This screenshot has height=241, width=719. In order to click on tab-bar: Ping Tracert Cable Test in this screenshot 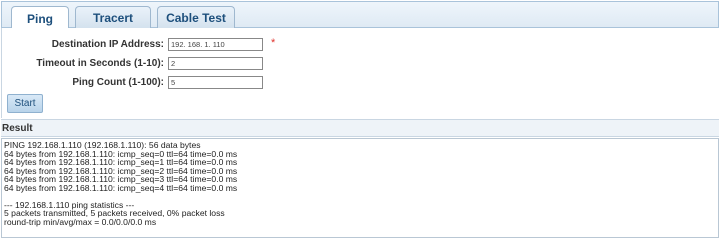, I will do `click(360, 15)`.